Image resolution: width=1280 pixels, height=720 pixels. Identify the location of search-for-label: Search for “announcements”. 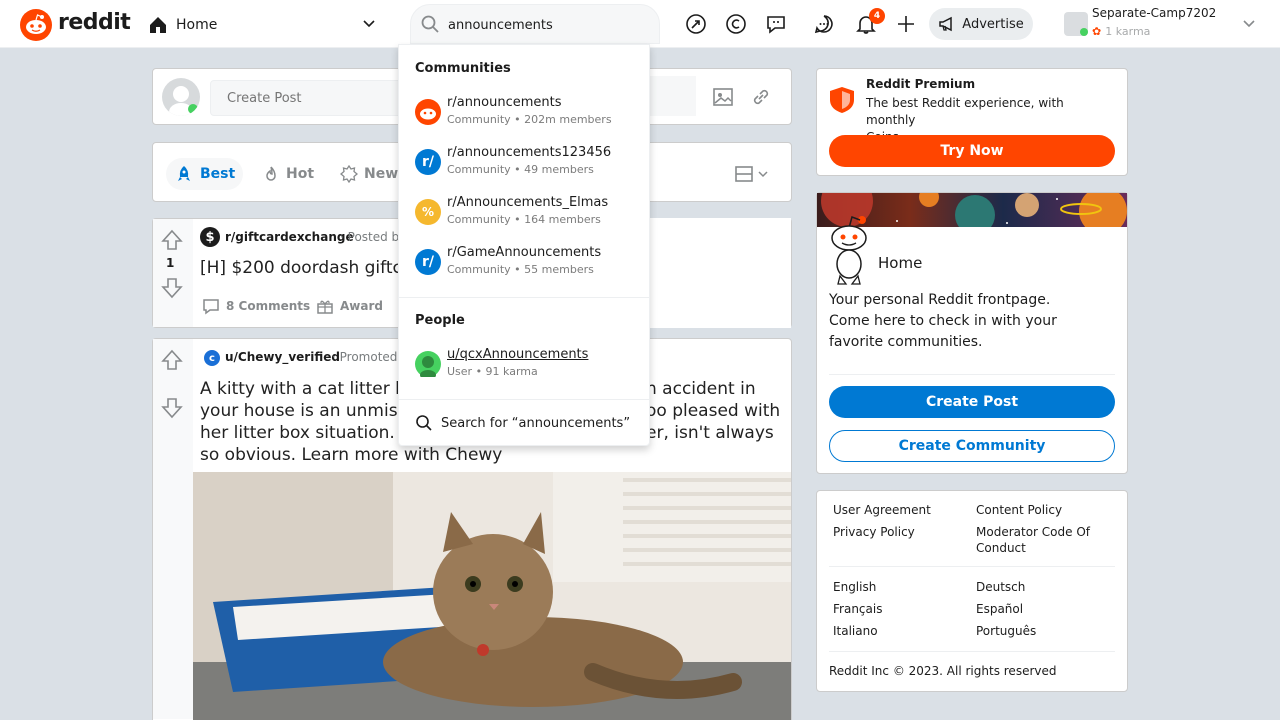
(536, 423).